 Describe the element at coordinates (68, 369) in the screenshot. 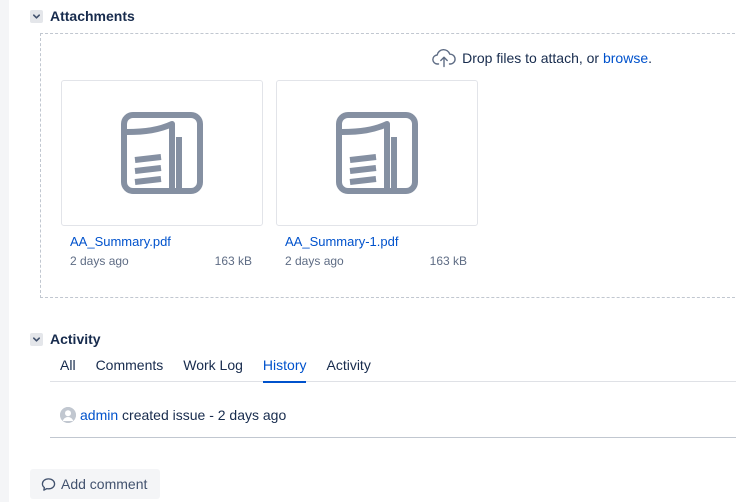

I see `tab-all: All` at that location.